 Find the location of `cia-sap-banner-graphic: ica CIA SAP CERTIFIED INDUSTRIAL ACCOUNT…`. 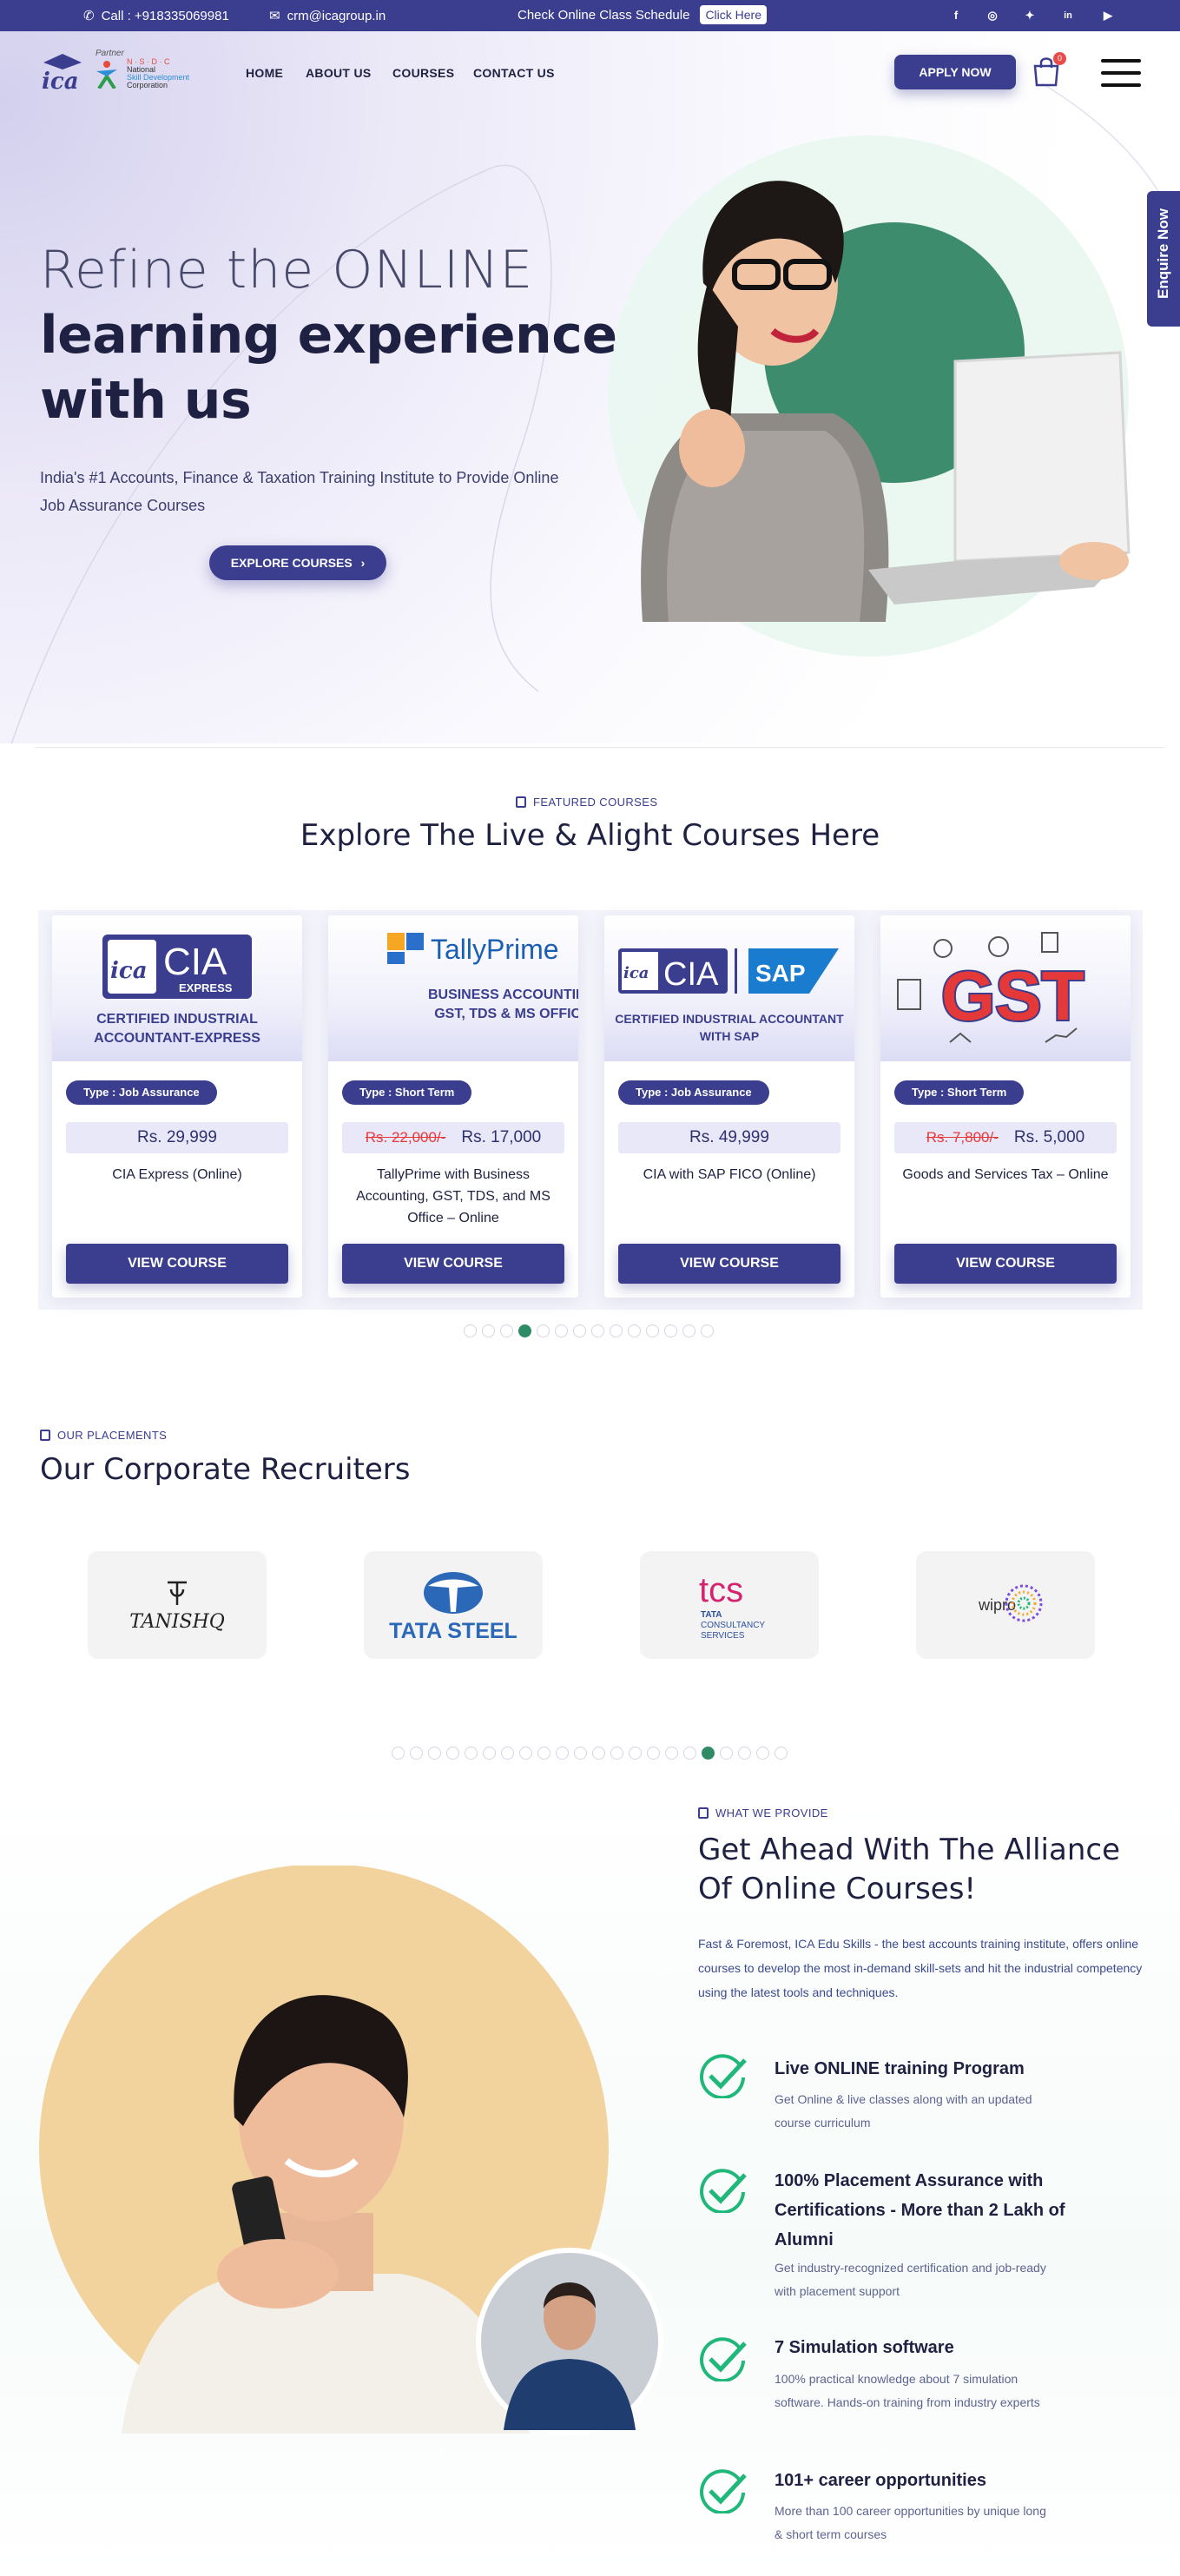

cia-sap-banner-graphic: ica CIA SAP CERTIFIED INDUSTRIAL ACCOUNT… is located at coordinates (729, 996).